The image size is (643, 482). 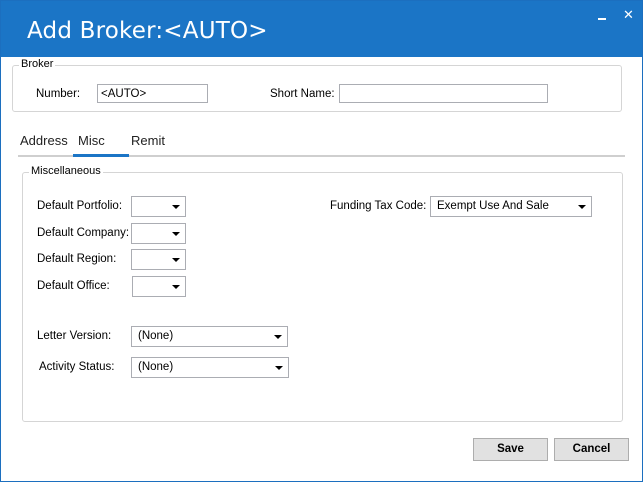 I want to click on letter-version-label: Letter Version:, so click(x=74, y=336).